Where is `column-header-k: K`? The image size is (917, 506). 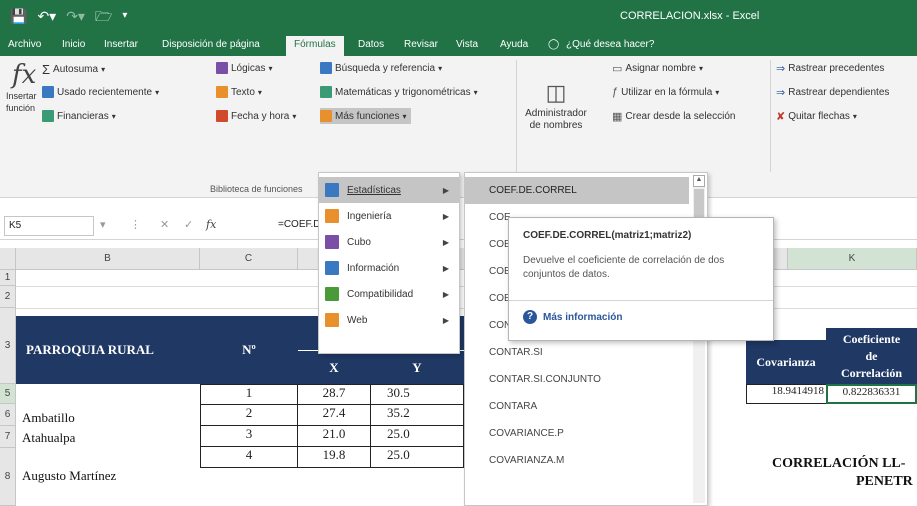 column-header-k: K is located at coordinates (852, 259).